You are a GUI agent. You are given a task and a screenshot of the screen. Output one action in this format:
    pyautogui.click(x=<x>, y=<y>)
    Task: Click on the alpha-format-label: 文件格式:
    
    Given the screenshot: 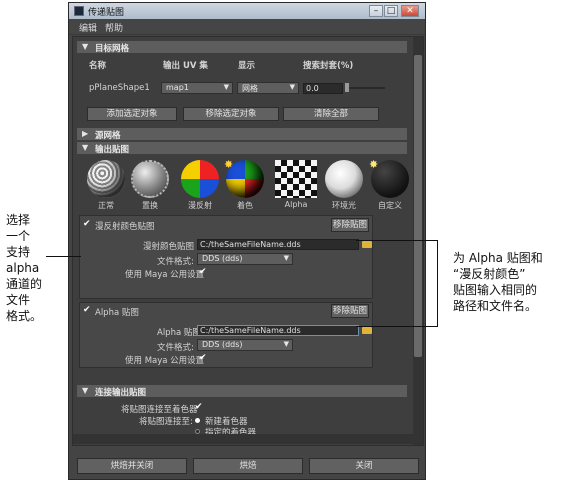 What is the action you would take?
    pyautogui.click(x=175, y=348)
    